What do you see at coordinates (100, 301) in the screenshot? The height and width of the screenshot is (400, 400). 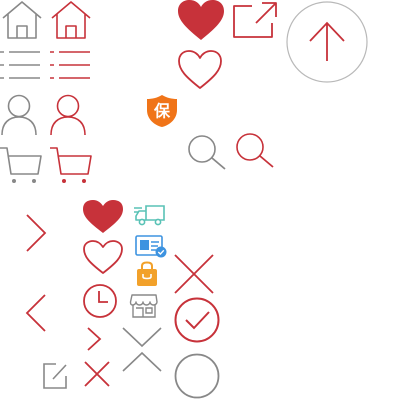 I see `clock-icon` at bounding box center [100, 301].